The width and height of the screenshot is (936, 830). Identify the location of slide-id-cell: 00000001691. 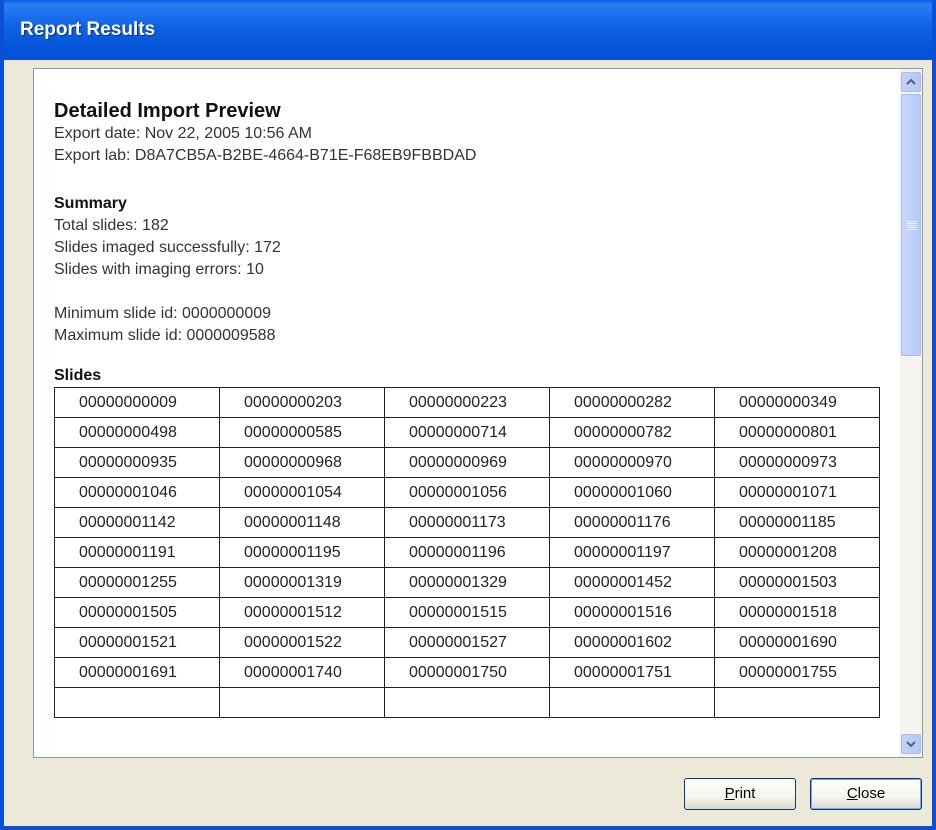
(137, 672).